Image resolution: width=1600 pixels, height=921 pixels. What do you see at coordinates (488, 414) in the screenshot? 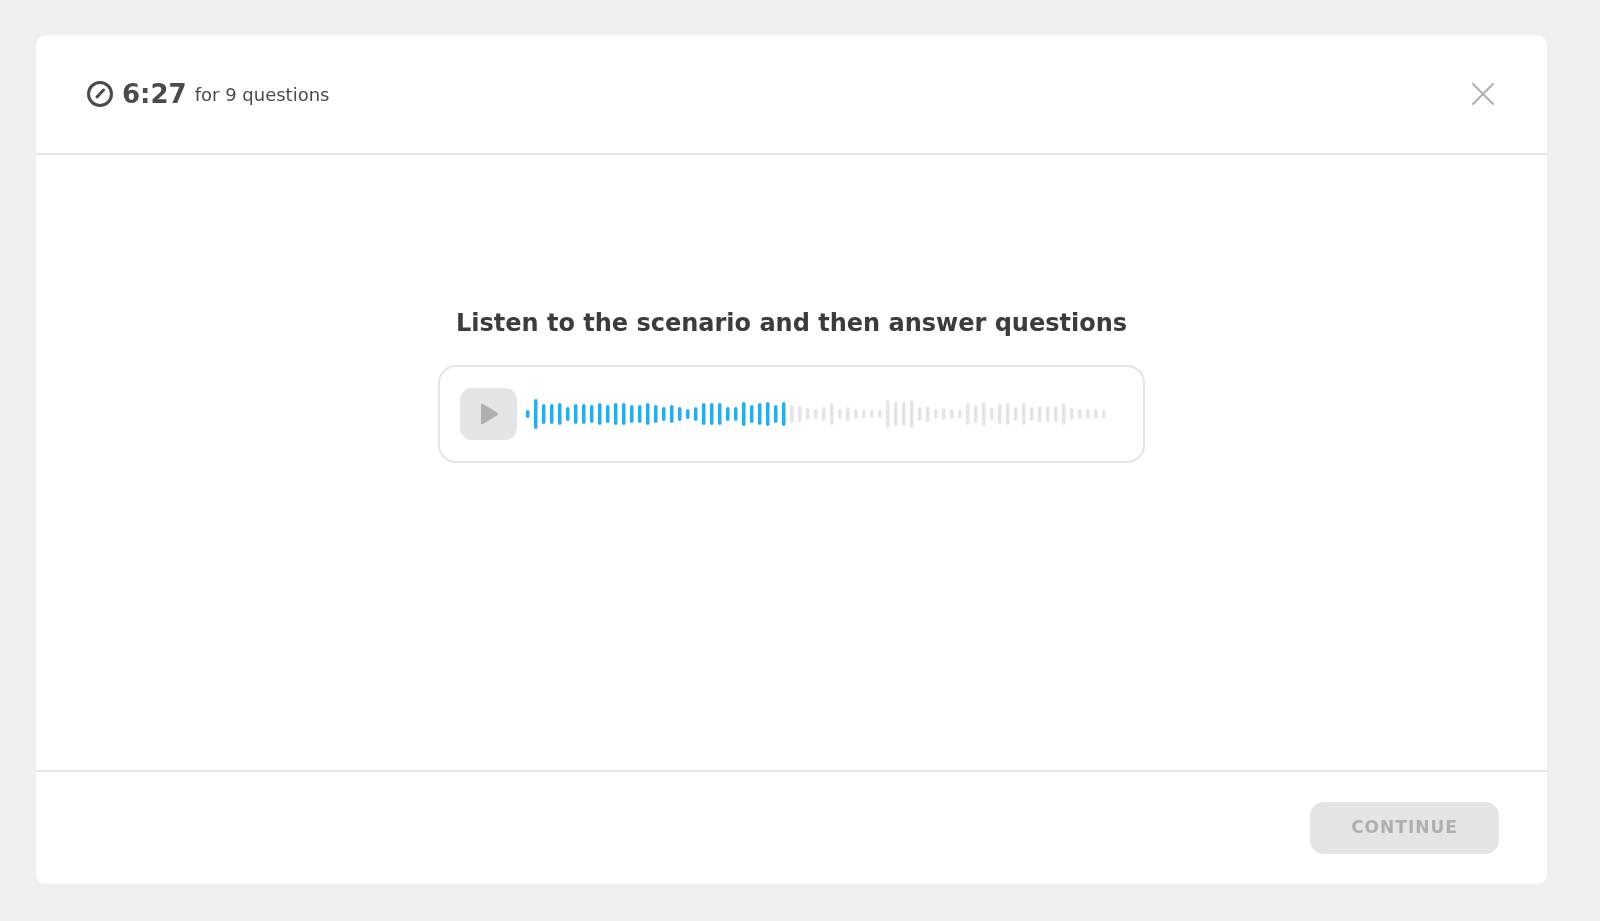
I see `play-button` at bounding box center [488, 414].